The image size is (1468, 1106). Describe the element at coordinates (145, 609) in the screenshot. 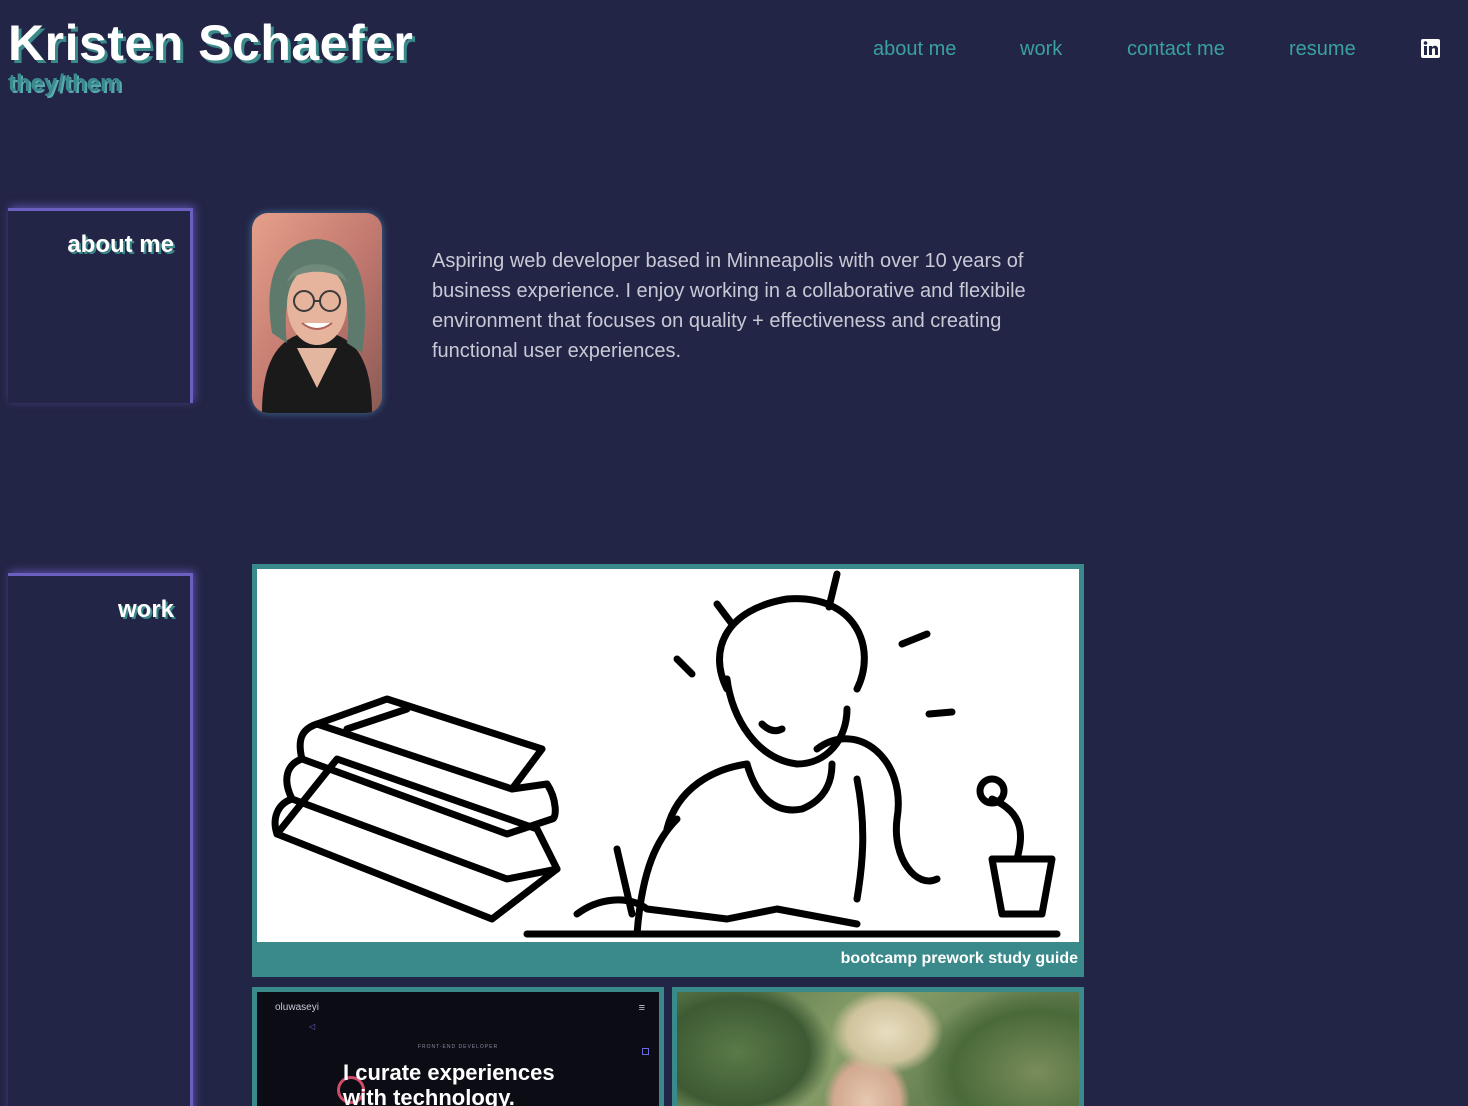

I see `work-heading: work` at that location.